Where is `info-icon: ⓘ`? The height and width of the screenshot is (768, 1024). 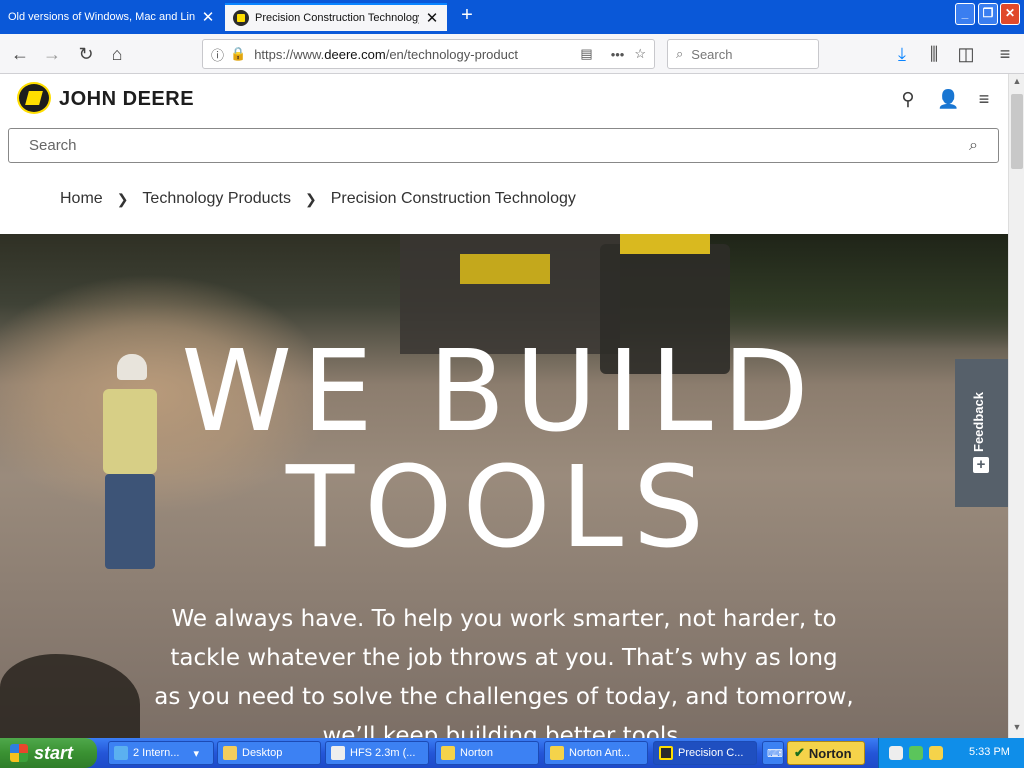
info-icon: ⓘ is located at coordinates (217, 54).